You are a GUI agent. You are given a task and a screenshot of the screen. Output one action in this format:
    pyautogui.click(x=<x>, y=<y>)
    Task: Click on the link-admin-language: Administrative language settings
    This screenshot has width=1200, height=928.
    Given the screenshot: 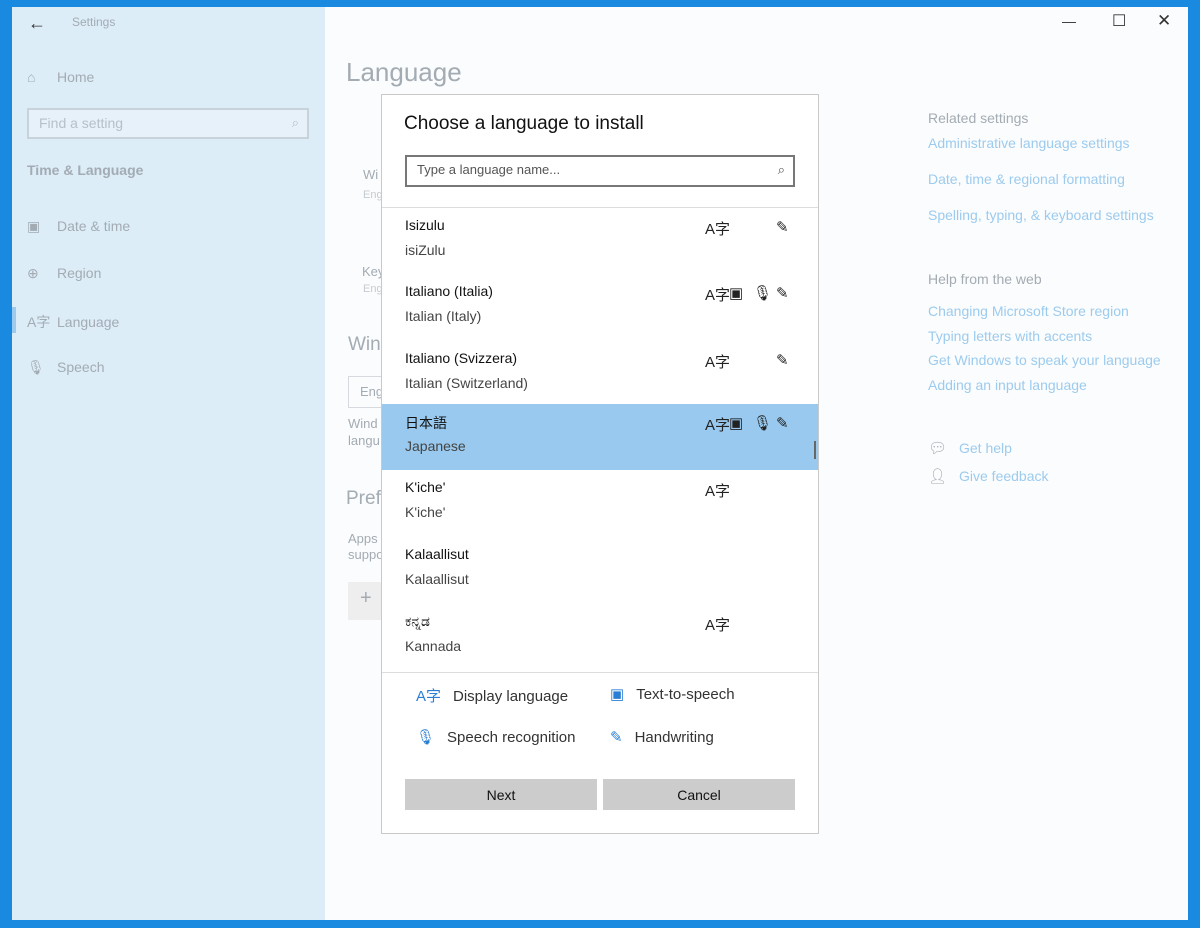 What is the action you would take?
    pyautogui.click(x=1029, y=143)
    